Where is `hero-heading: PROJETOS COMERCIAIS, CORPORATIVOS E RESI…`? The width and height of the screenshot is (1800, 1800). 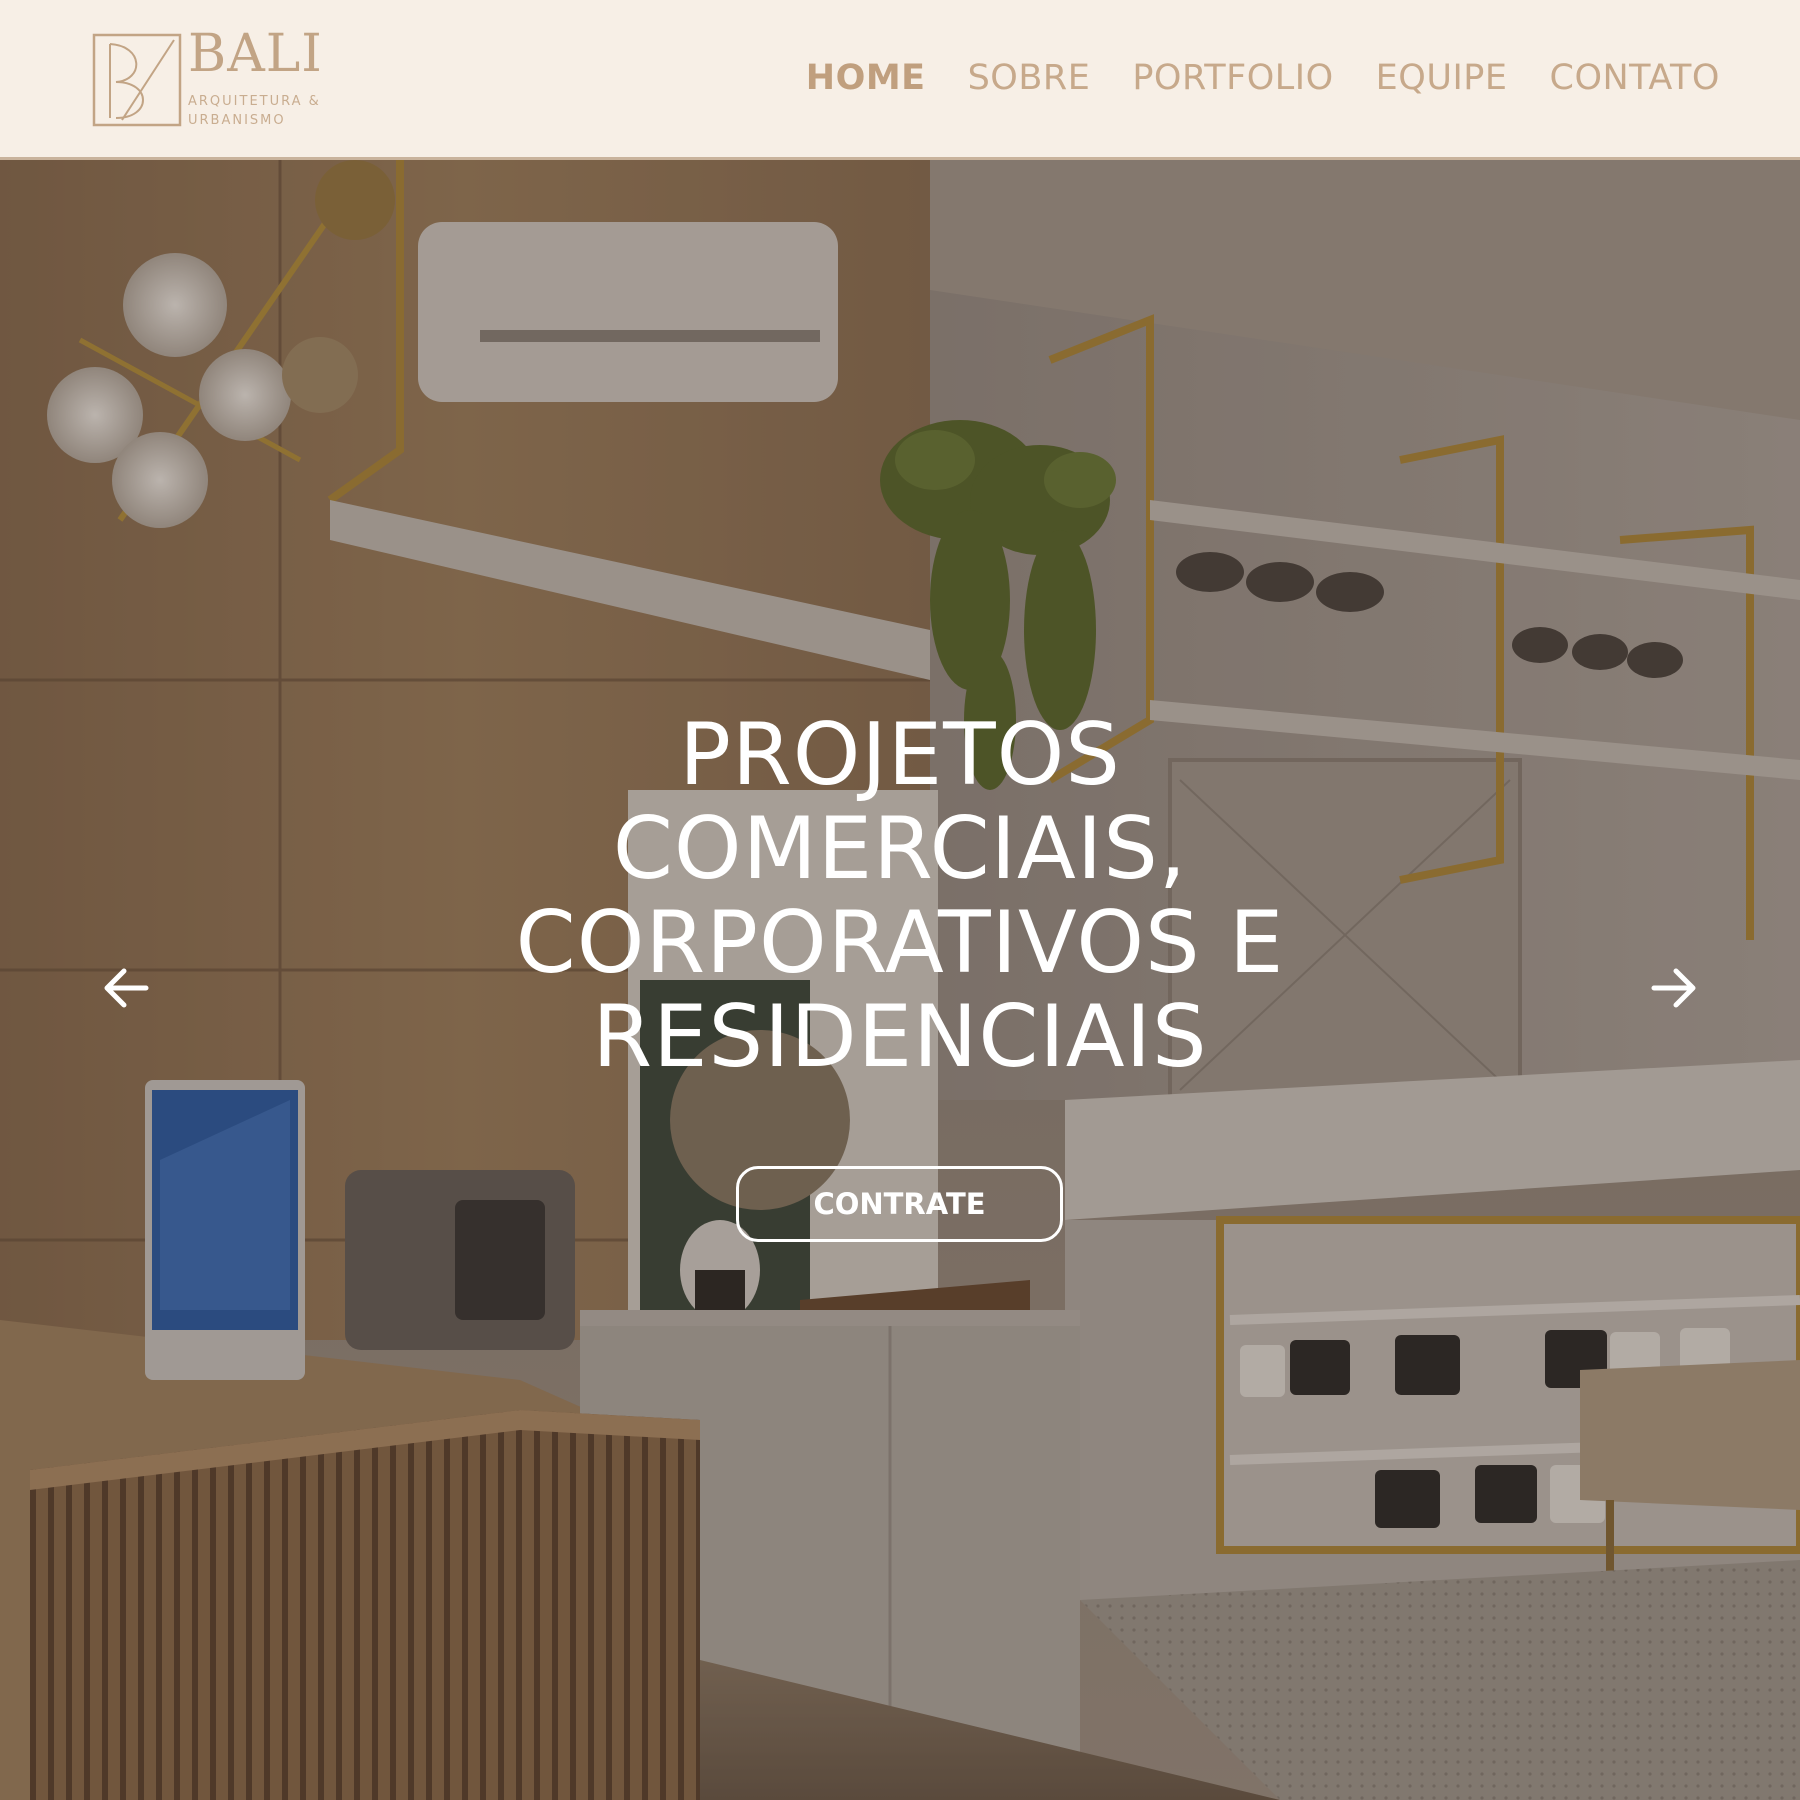
hero-heading: PROJETOS COMERCIAIS, CORPORATIVOS E RESI… is located at coordinates (900, 896).